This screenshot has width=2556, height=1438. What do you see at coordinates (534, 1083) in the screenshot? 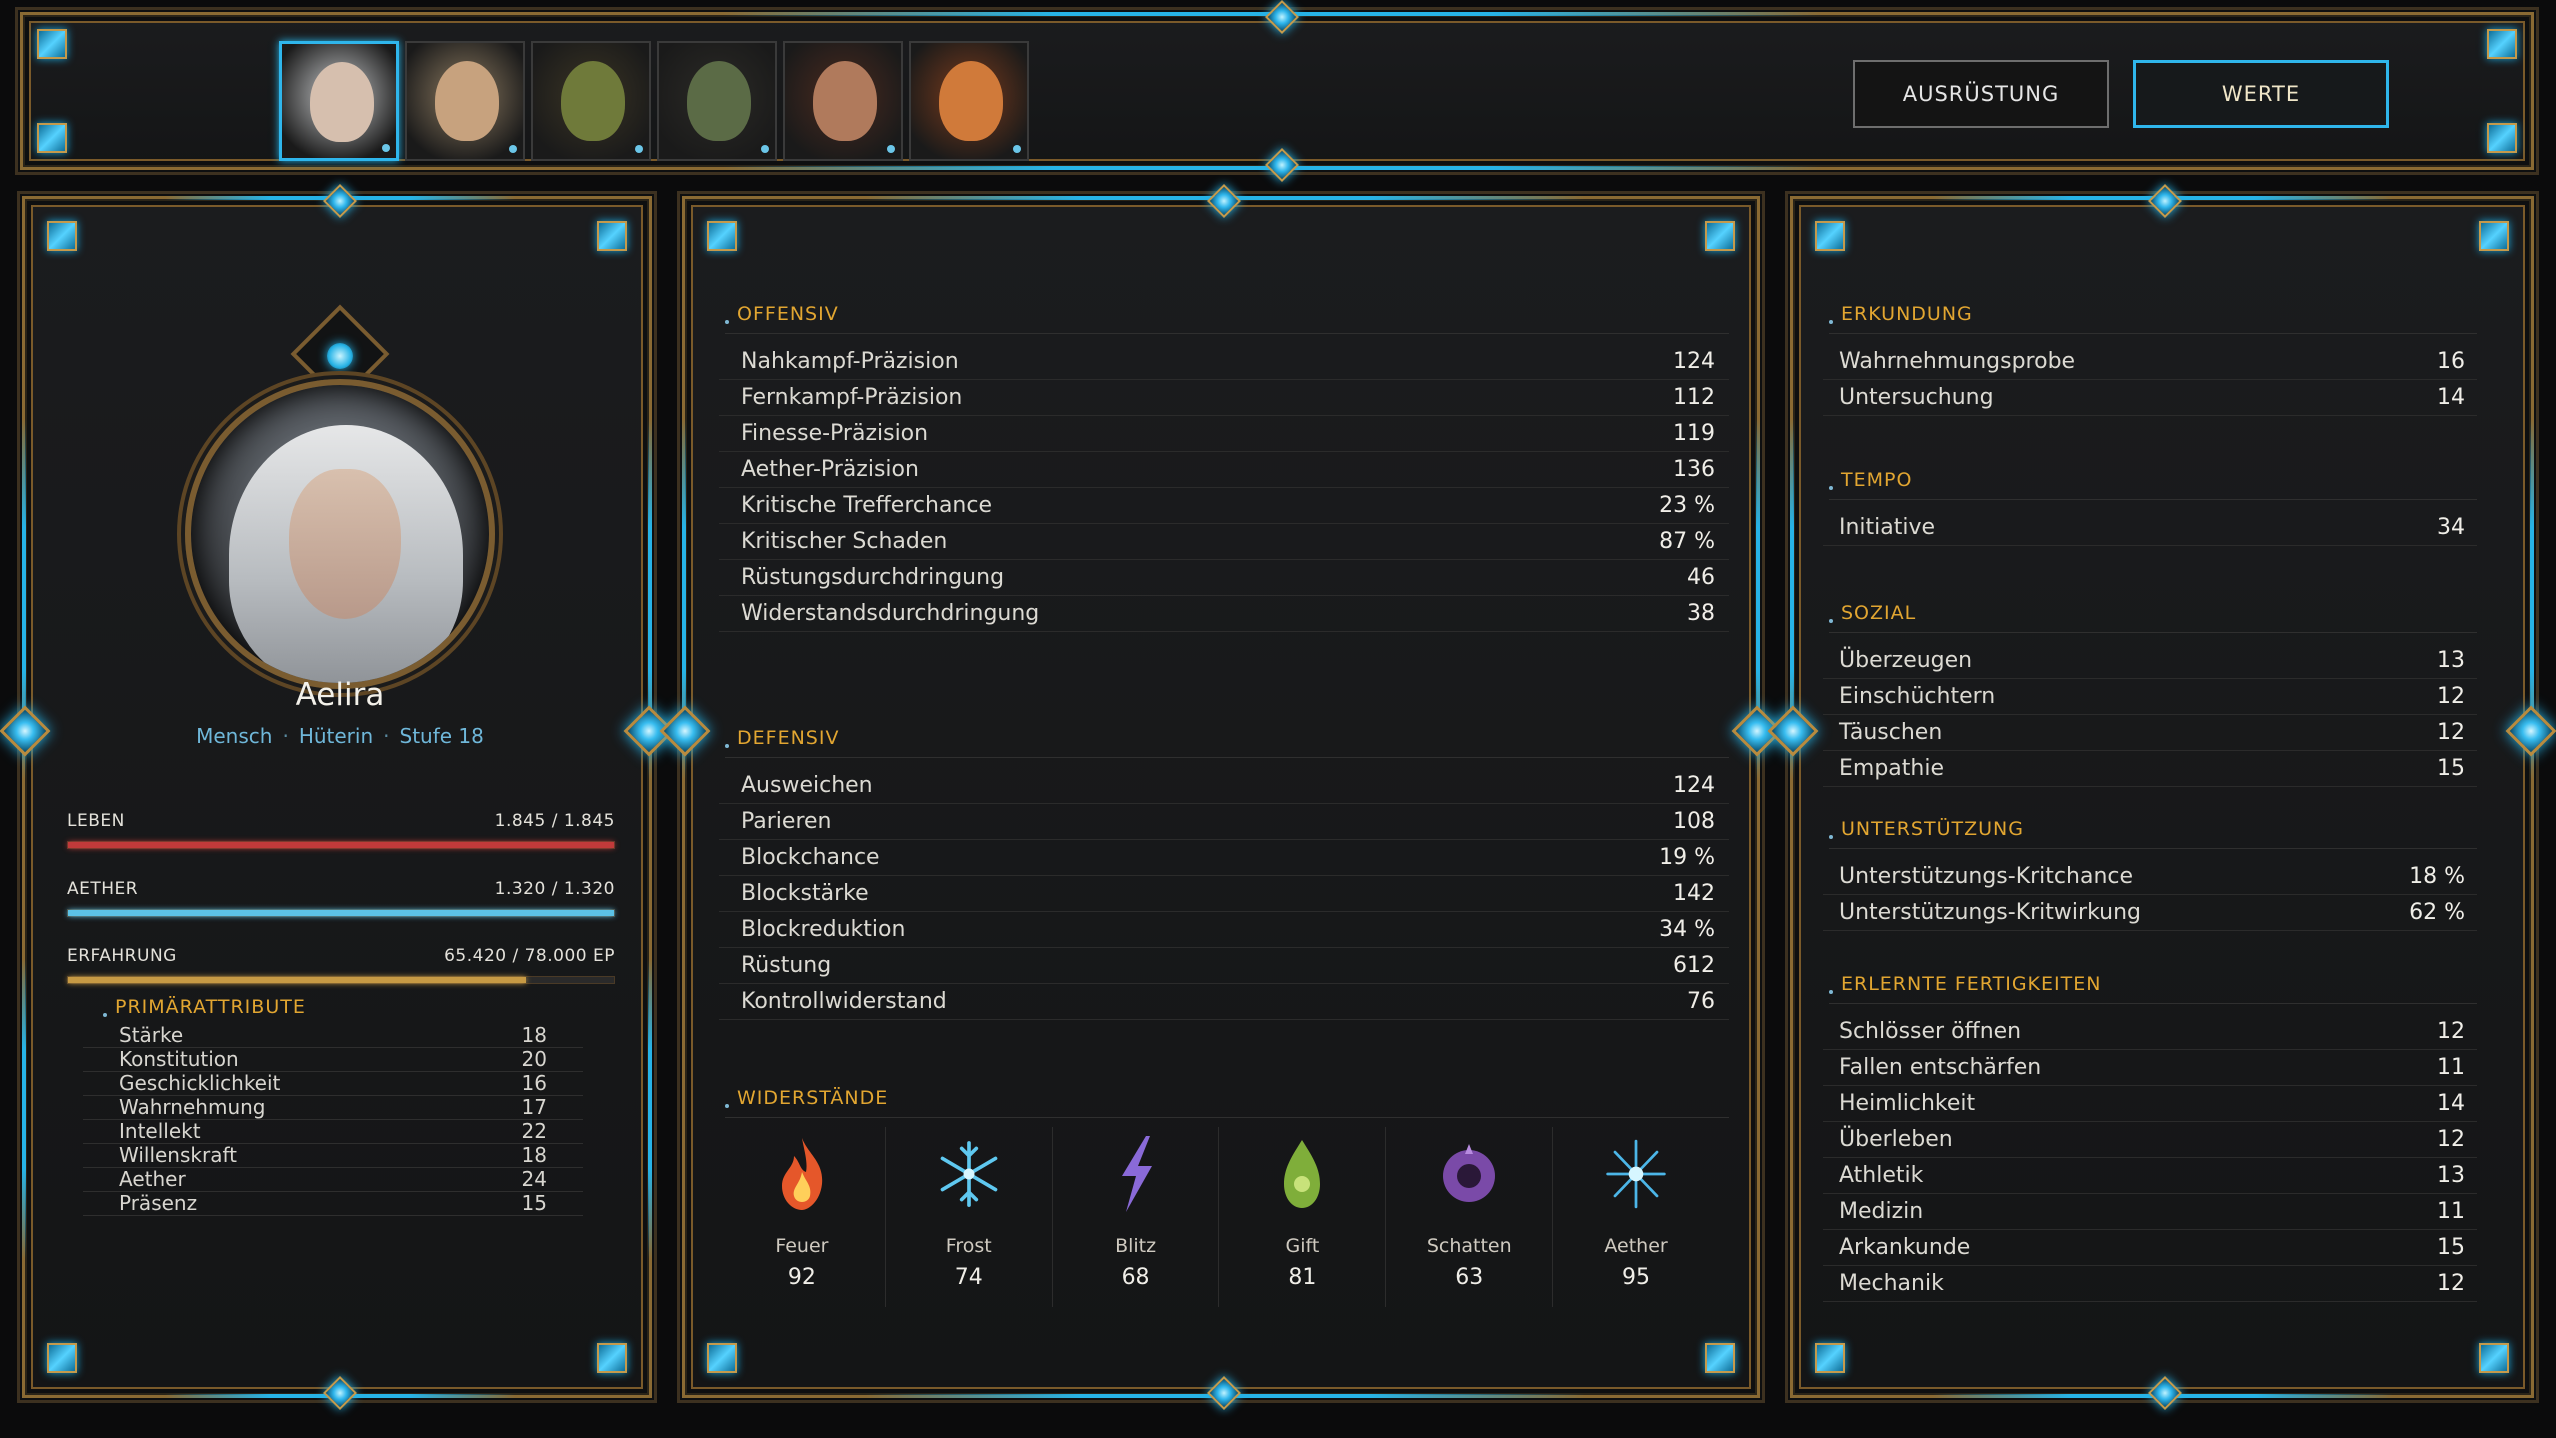
I see `attribute-row-value: 16` at bounding box center [534, 1083].